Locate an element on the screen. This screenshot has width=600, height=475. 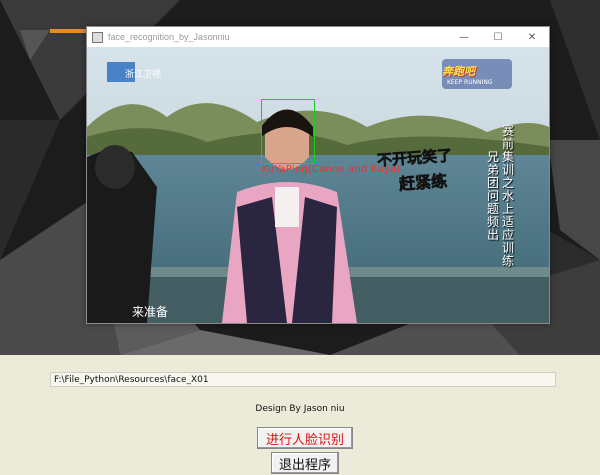
close-icon: ✕ is located at coordinates (532, 37).